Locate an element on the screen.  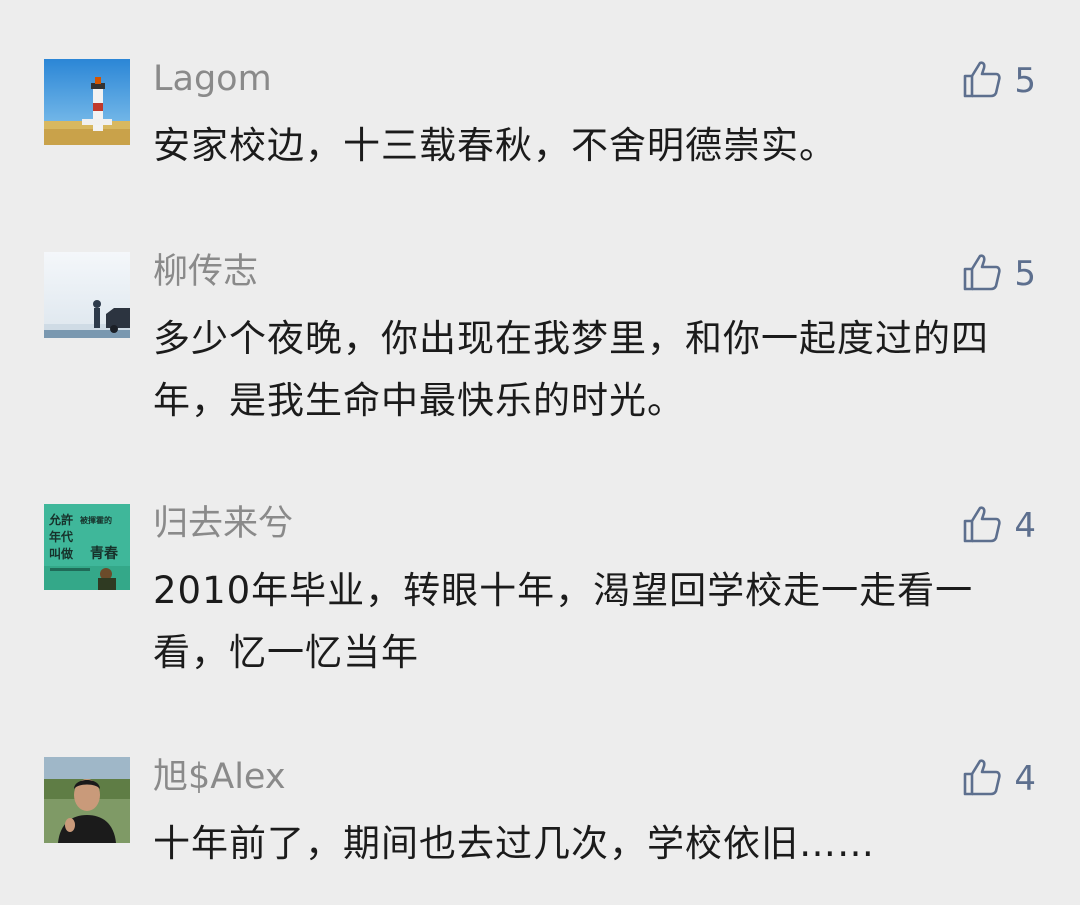
username: 柳传志 is located at coordinates (205, 272).